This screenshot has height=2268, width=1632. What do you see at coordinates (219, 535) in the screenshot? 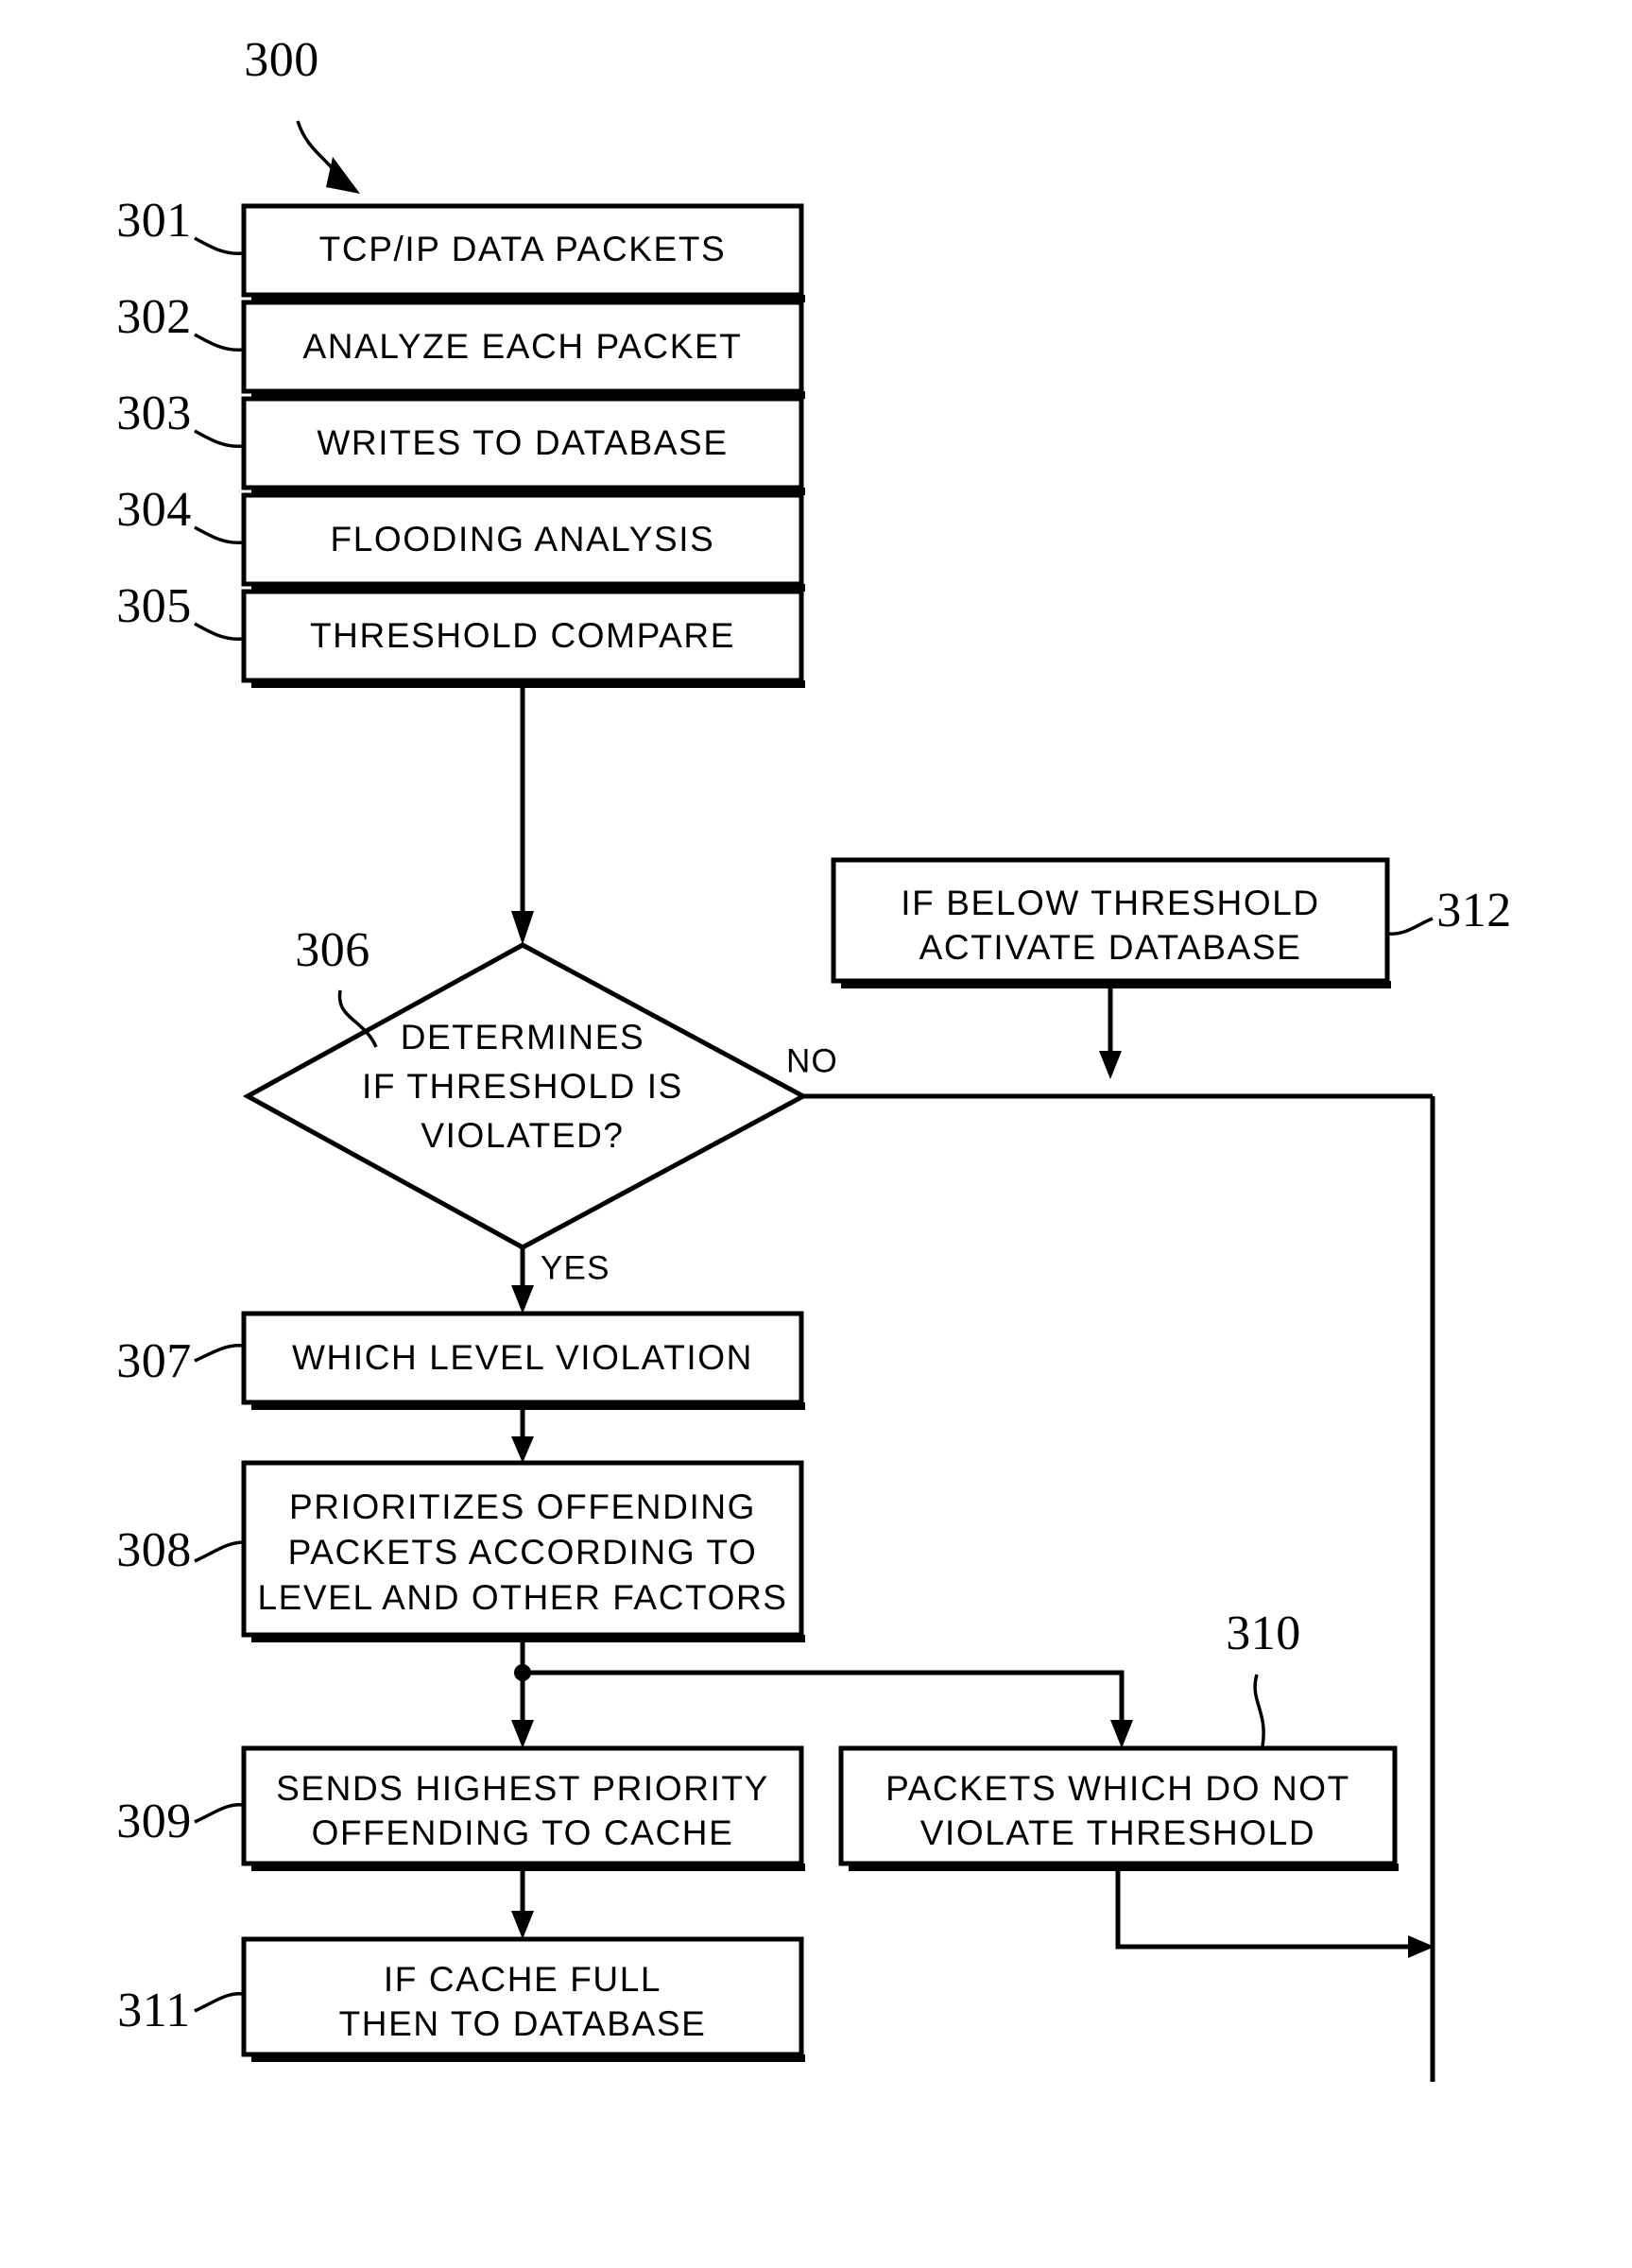
I see `ref-304-leader` at bounding box center [219, 535].